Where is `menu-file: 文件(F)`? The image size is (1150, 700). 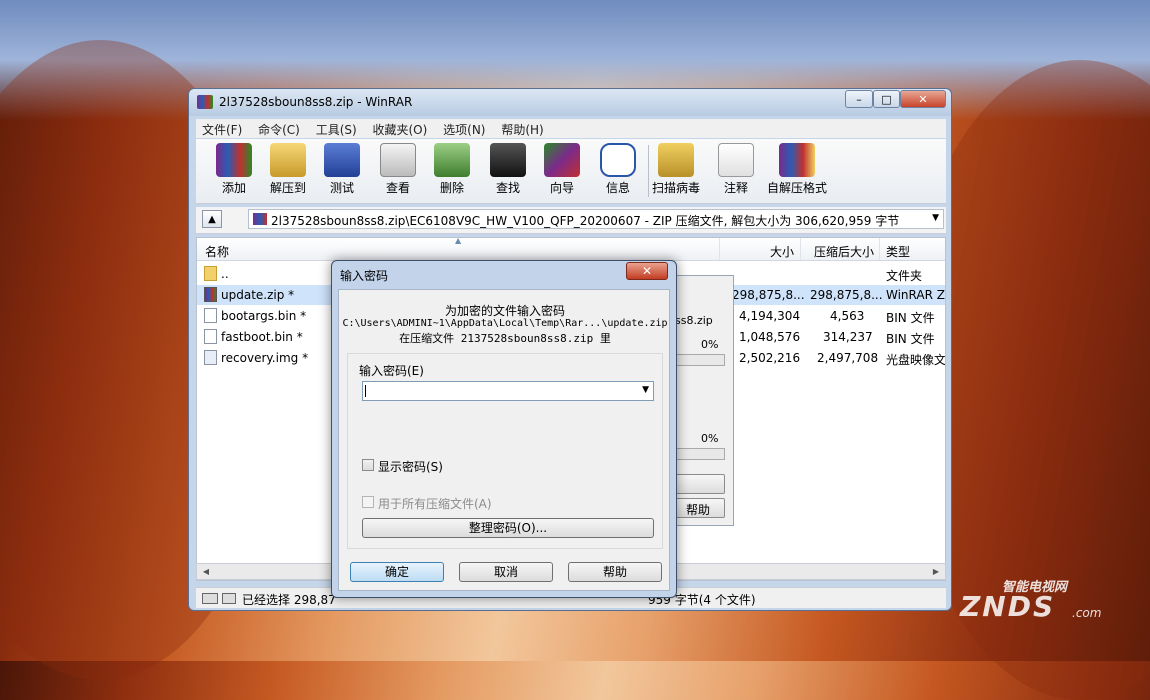 menu-file: 文件(F) is located at coordinates (222, 128).